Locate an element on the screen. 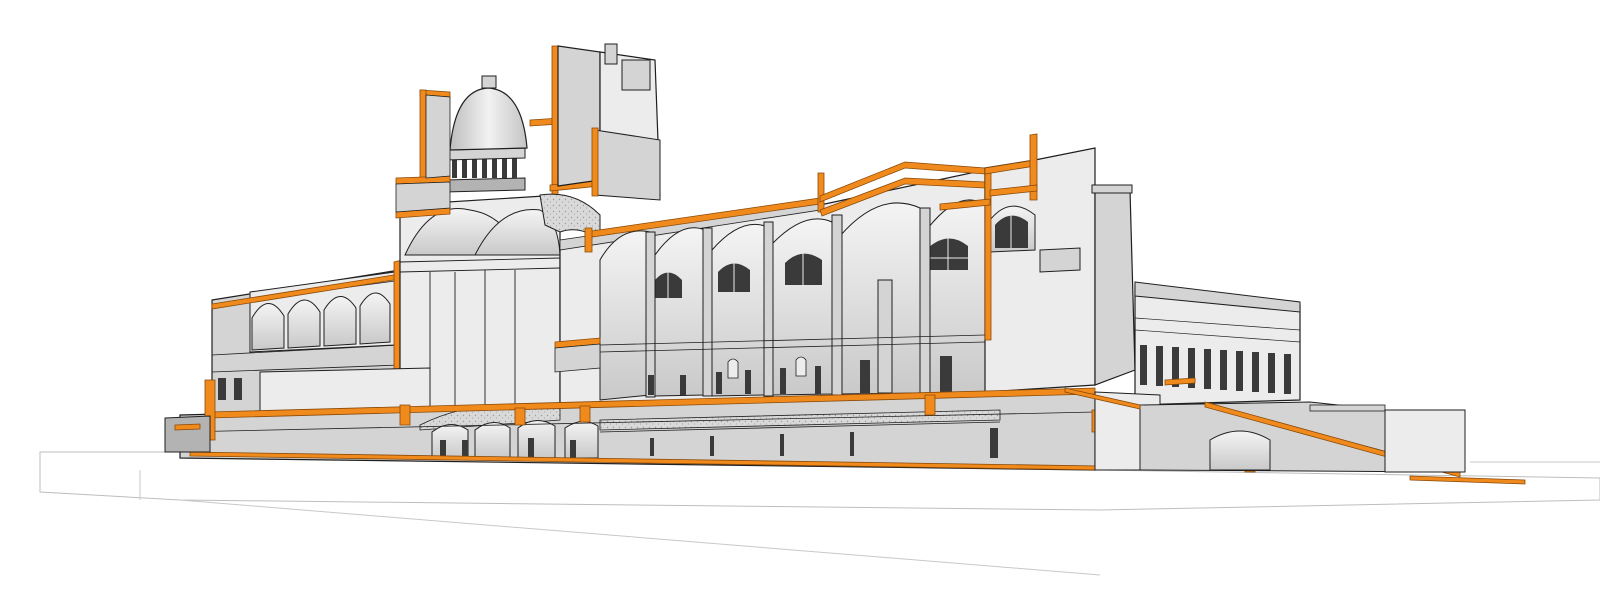 This screenshot has height=595, width=1600. main-nave is located at coordinates (770, 283).